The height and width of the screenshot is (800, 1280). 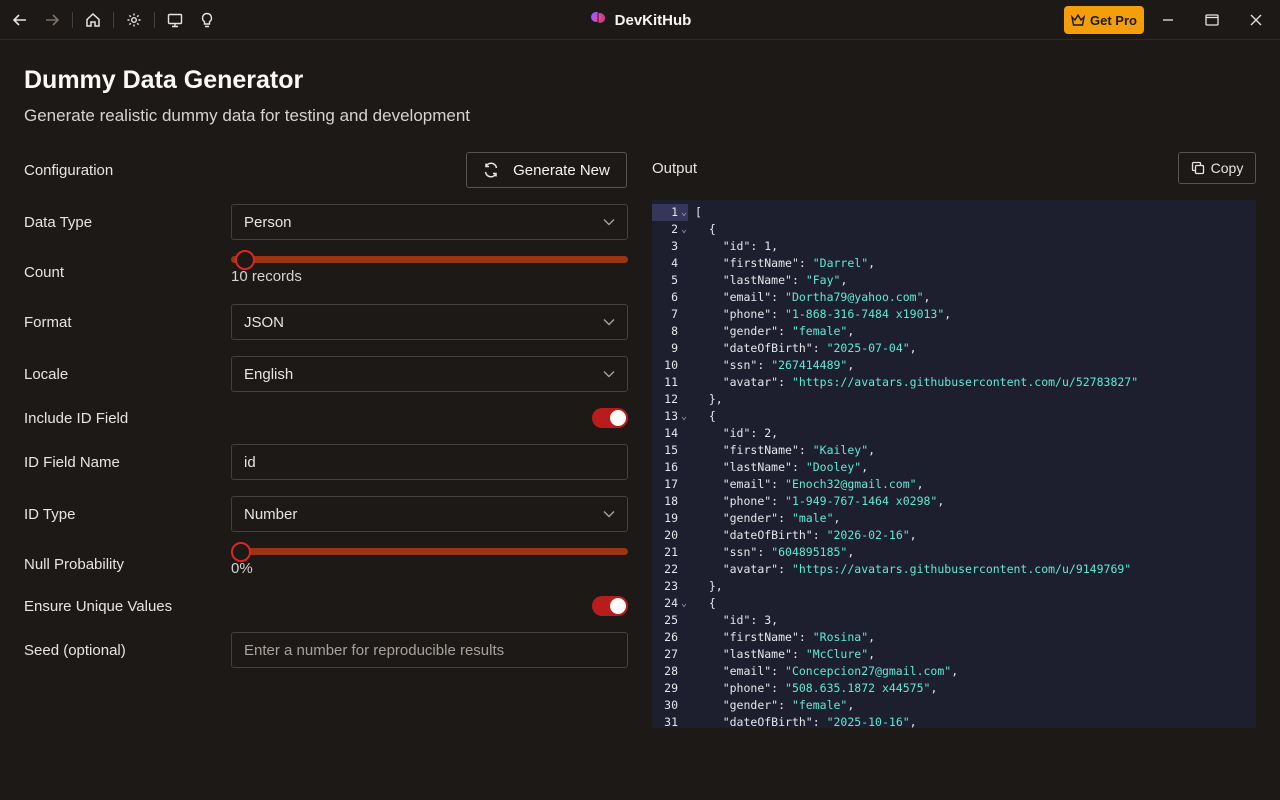 What do you see at coordinates (954, 416) in the screenshot?
I see `code-line: 13 ⌄ {` at bounding box center [954, 416].